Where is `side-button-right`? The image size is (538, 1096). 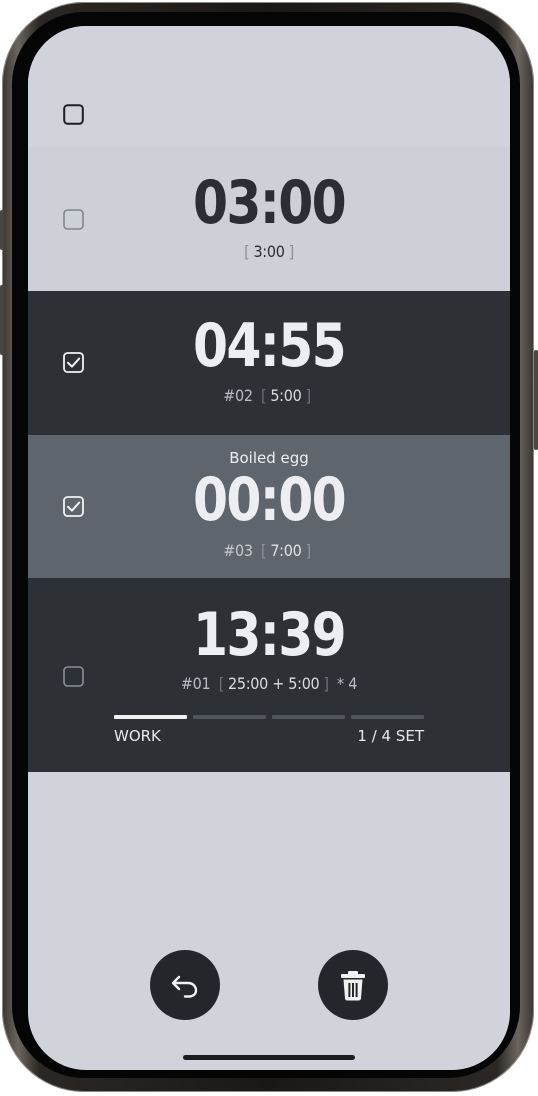
side-button-right is located at coordinates (536, 400).